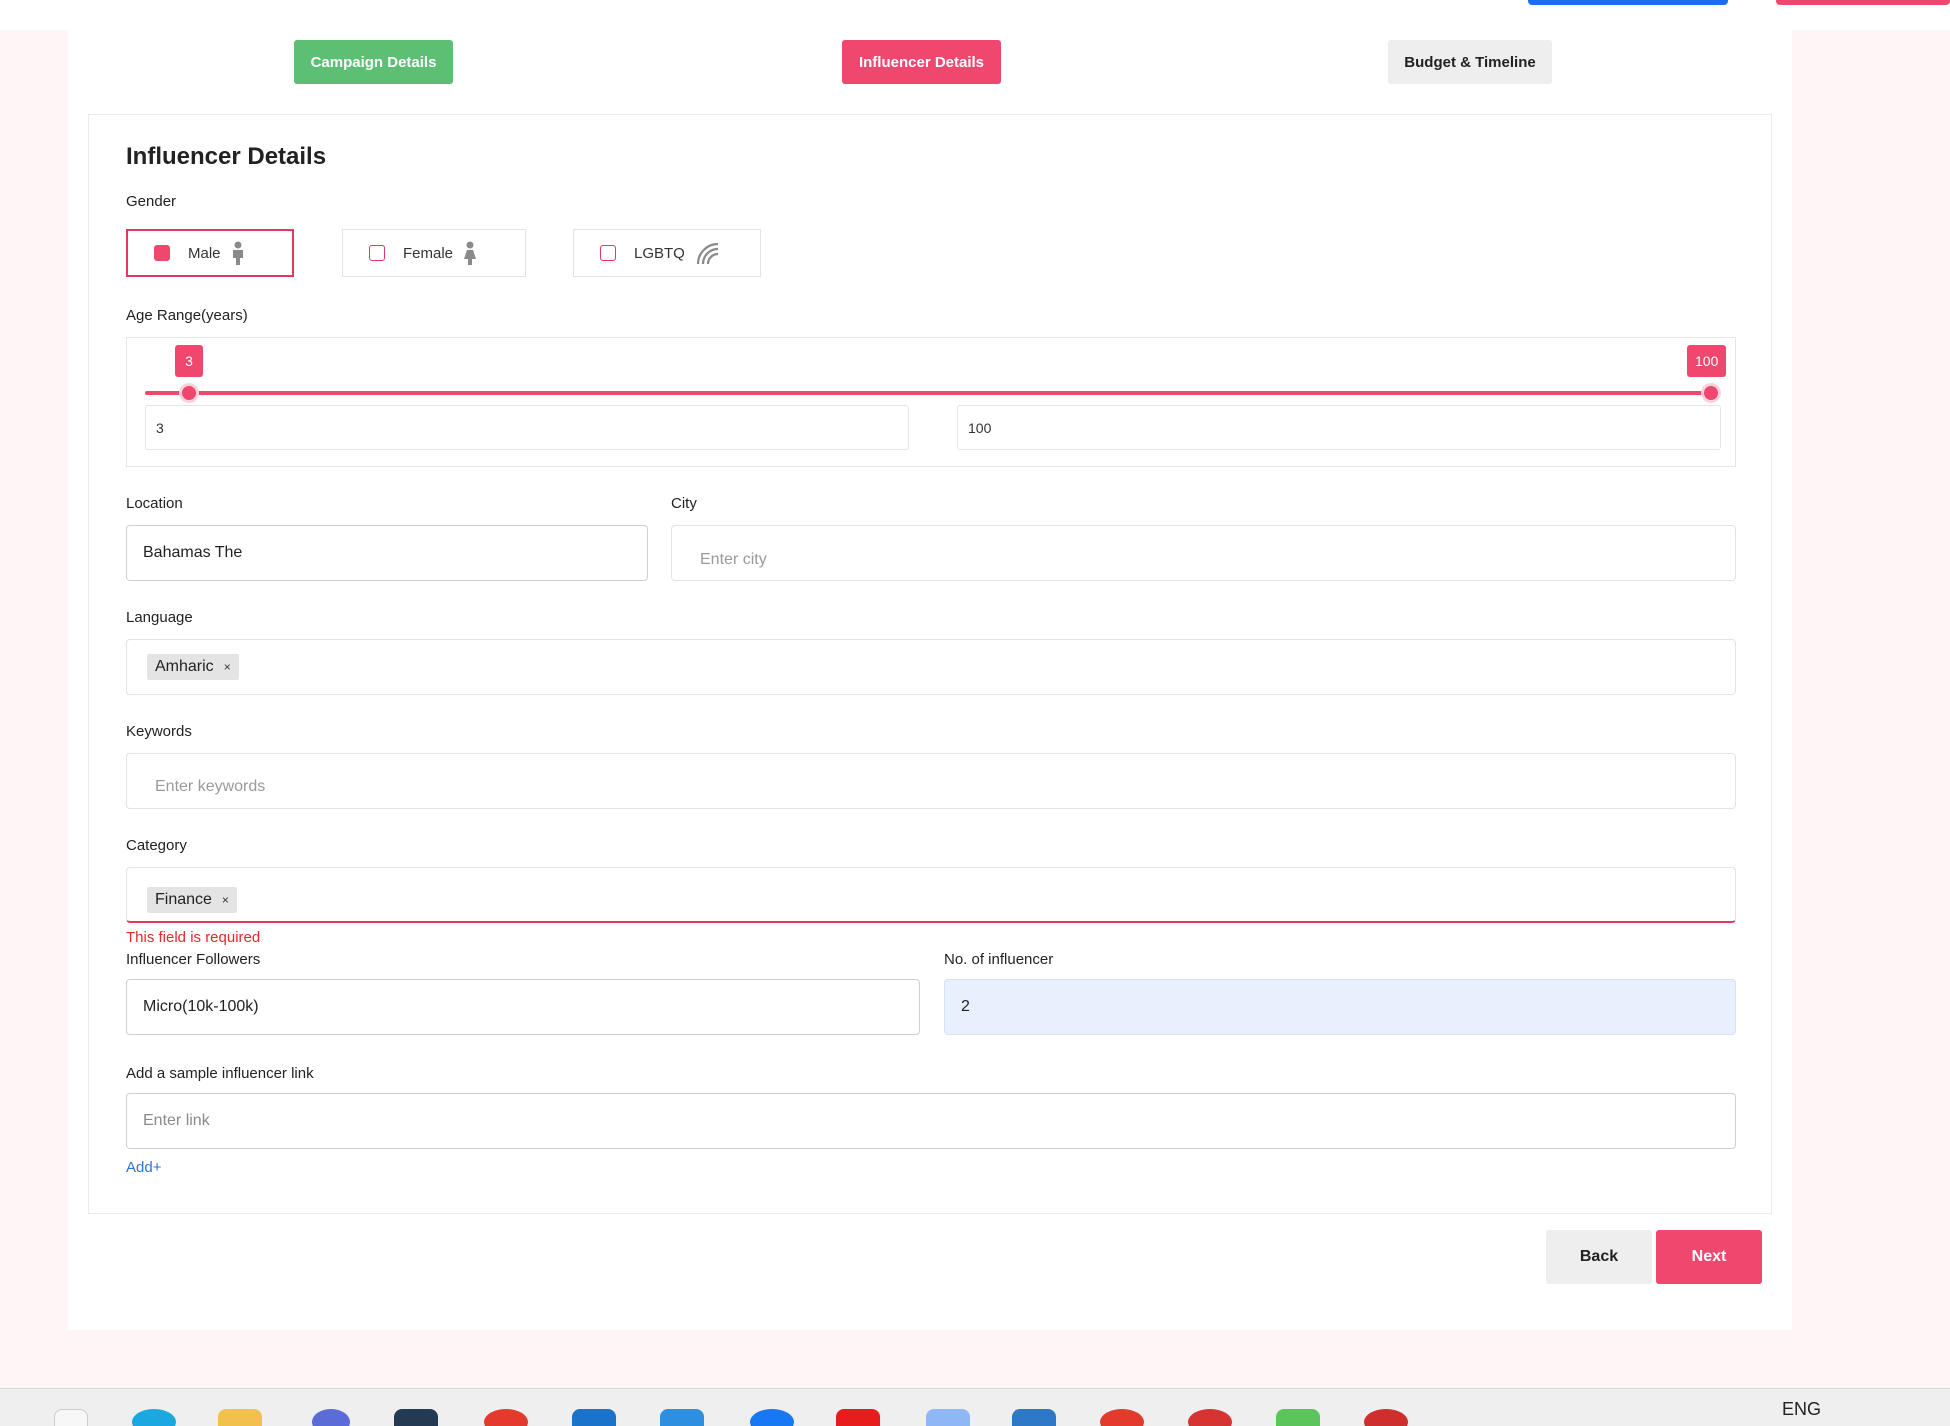 The image size is (1950, 1426). I want to click on step-campaign-details: Campaign Details, so click(373, 62).